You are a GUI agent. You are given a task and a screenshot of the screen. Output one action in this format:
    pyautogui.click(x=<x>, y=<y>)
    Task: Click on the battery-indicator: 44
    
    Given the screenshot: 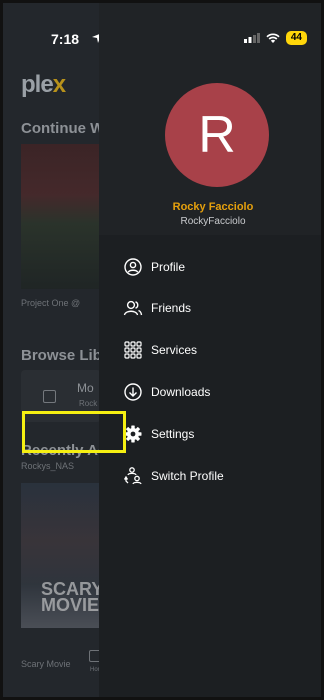 What is the action you would take?
    pyautogui.click(x=296, y=38)
    